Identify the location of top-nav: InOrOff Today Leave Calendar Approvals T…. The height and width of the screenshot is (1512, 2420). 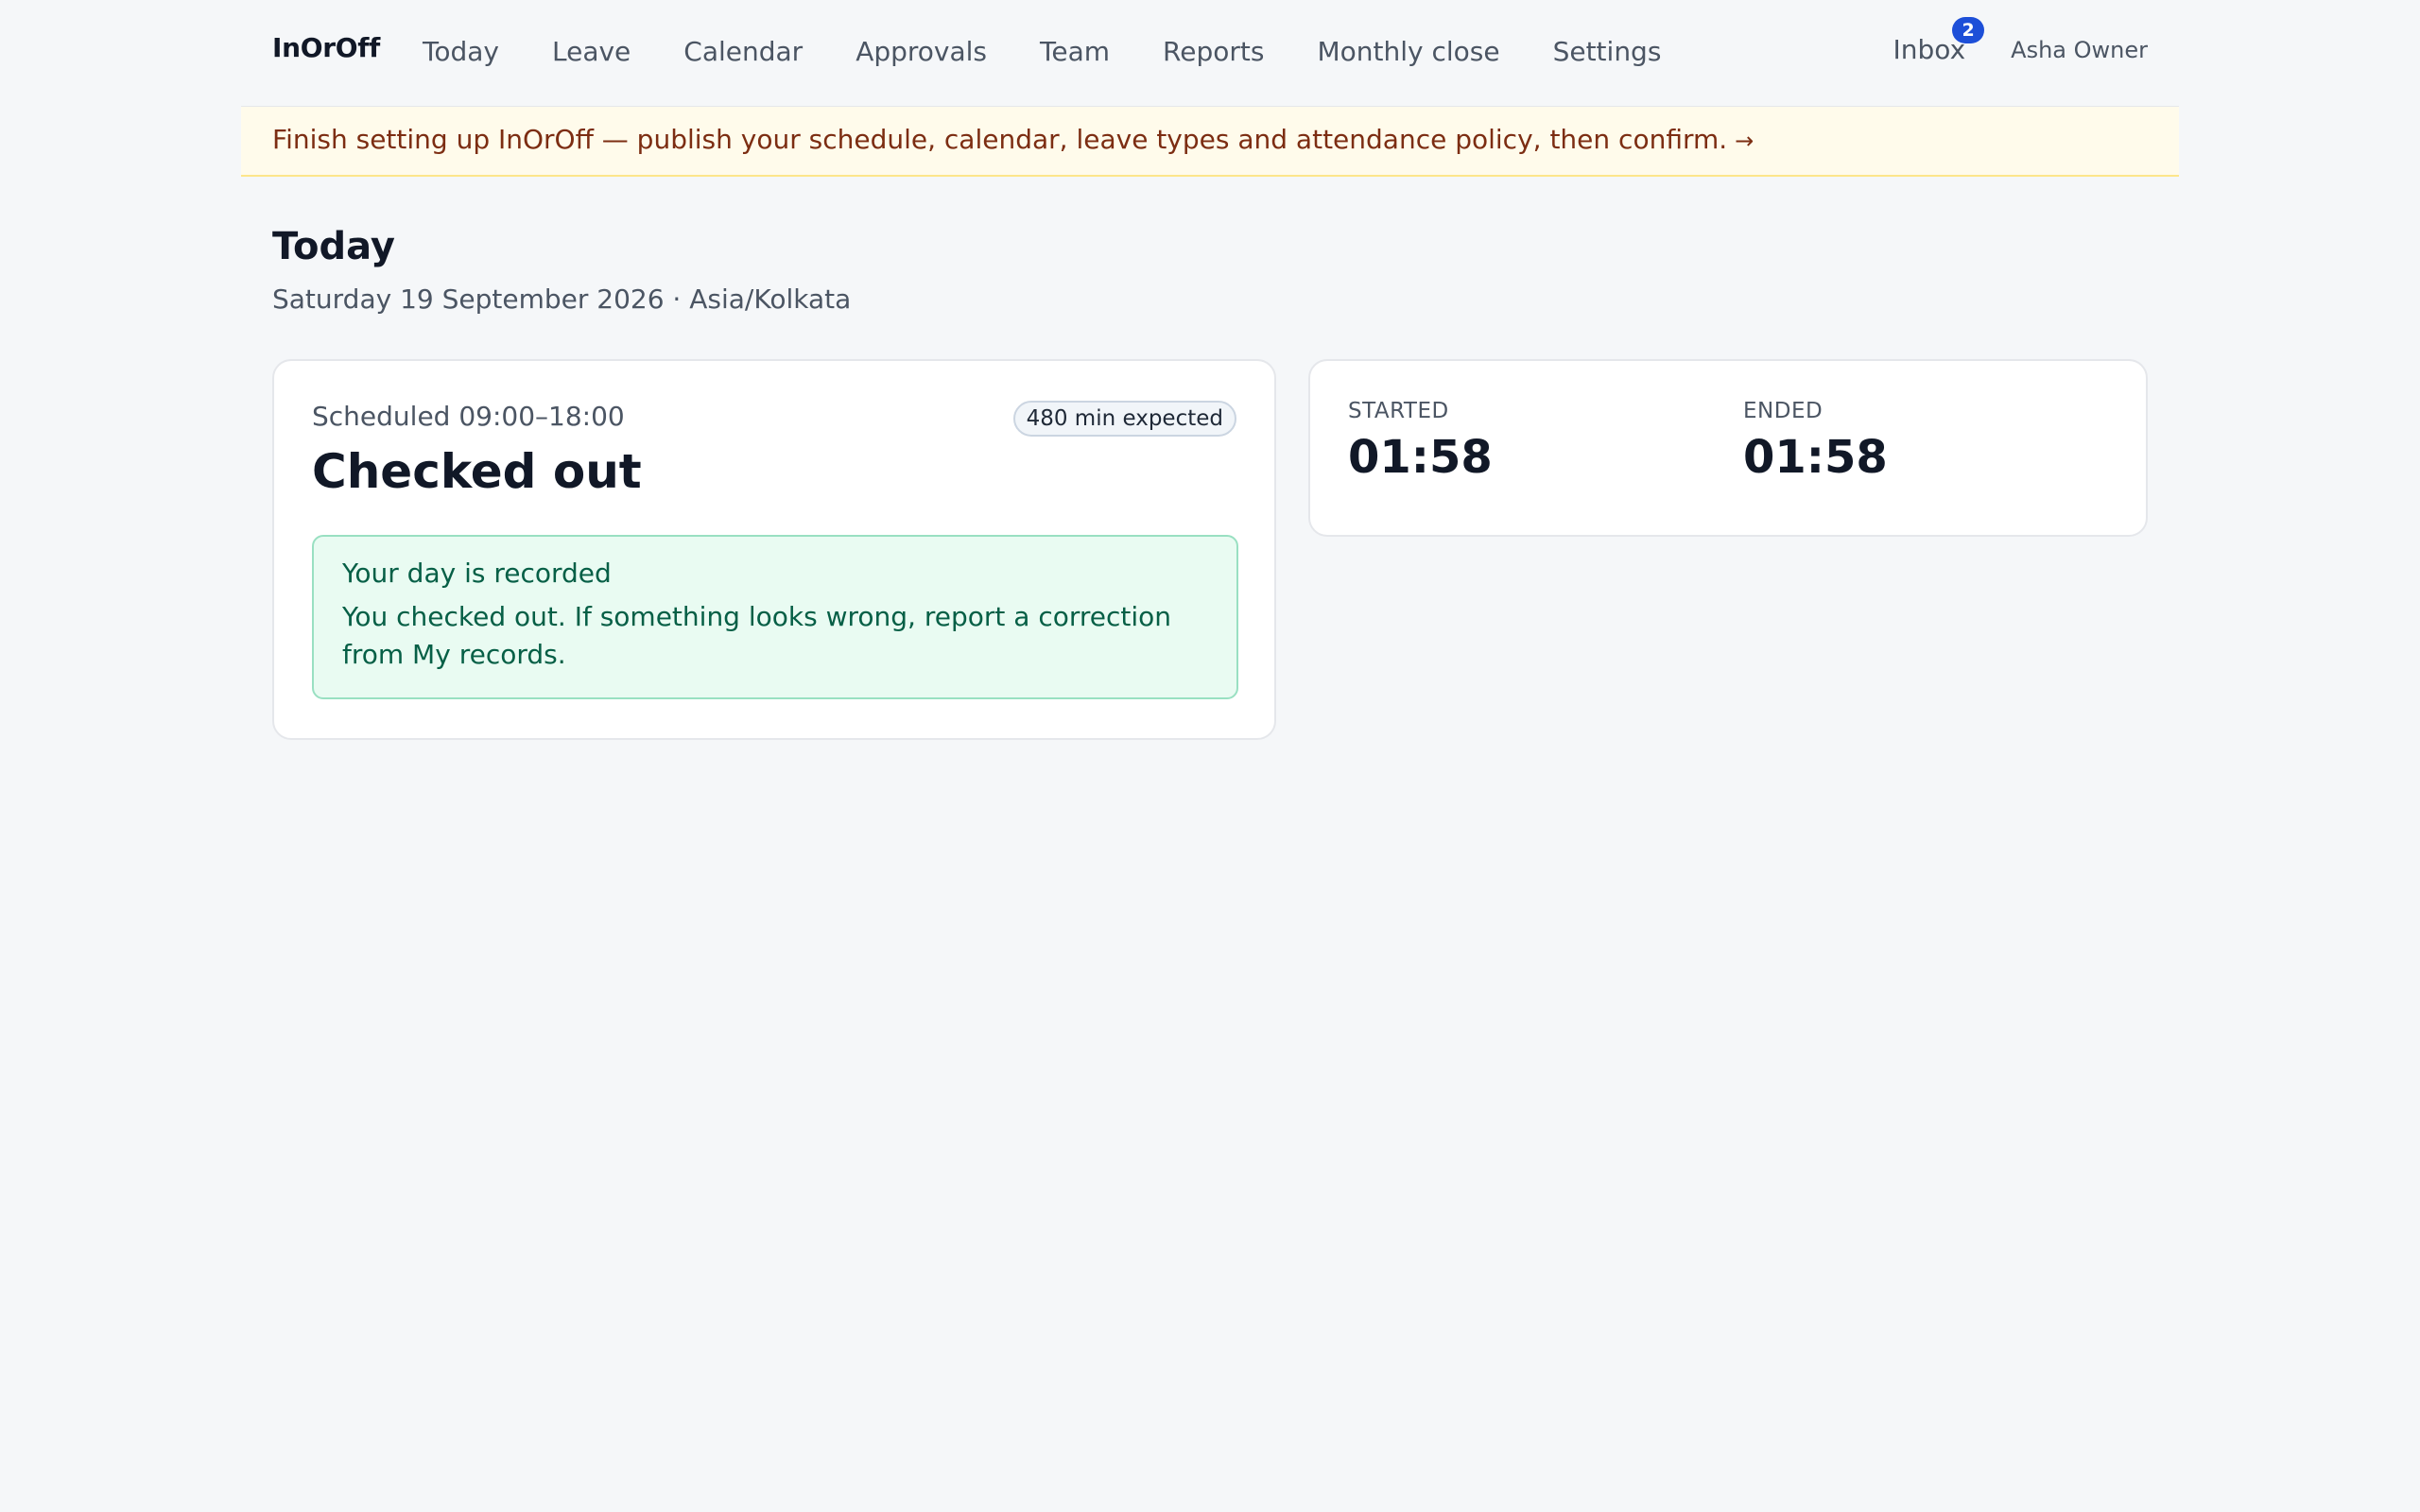
(1210, 53).